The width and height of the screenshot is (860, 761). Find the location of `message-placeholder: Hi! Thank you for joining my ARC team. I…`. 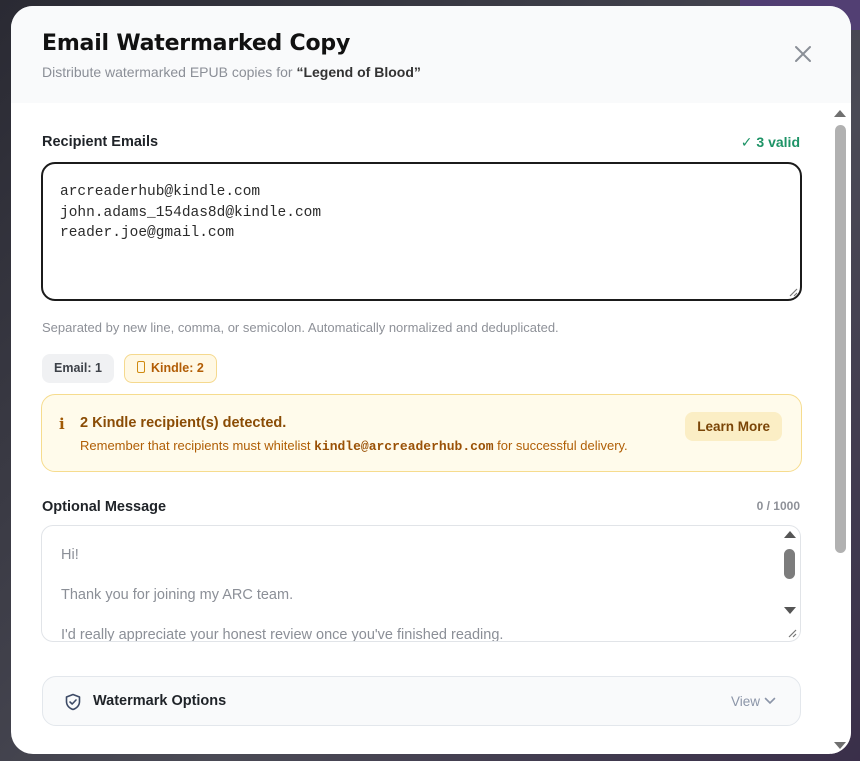

message-placeholder: Hi! Thank you for joining my ARC team. I… is located at coordinates (411, 593).